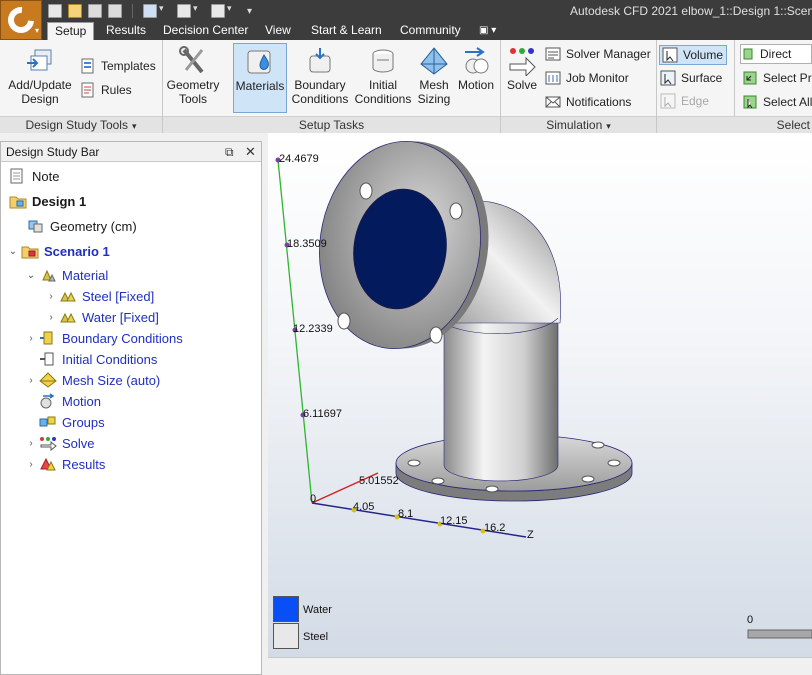 This screenshot has width=812, height=675. Describe the element at coordinates (103, 338) in the screenshot. I see `tree-item-boundary-conditions: › Boundary Conditions` at that location.